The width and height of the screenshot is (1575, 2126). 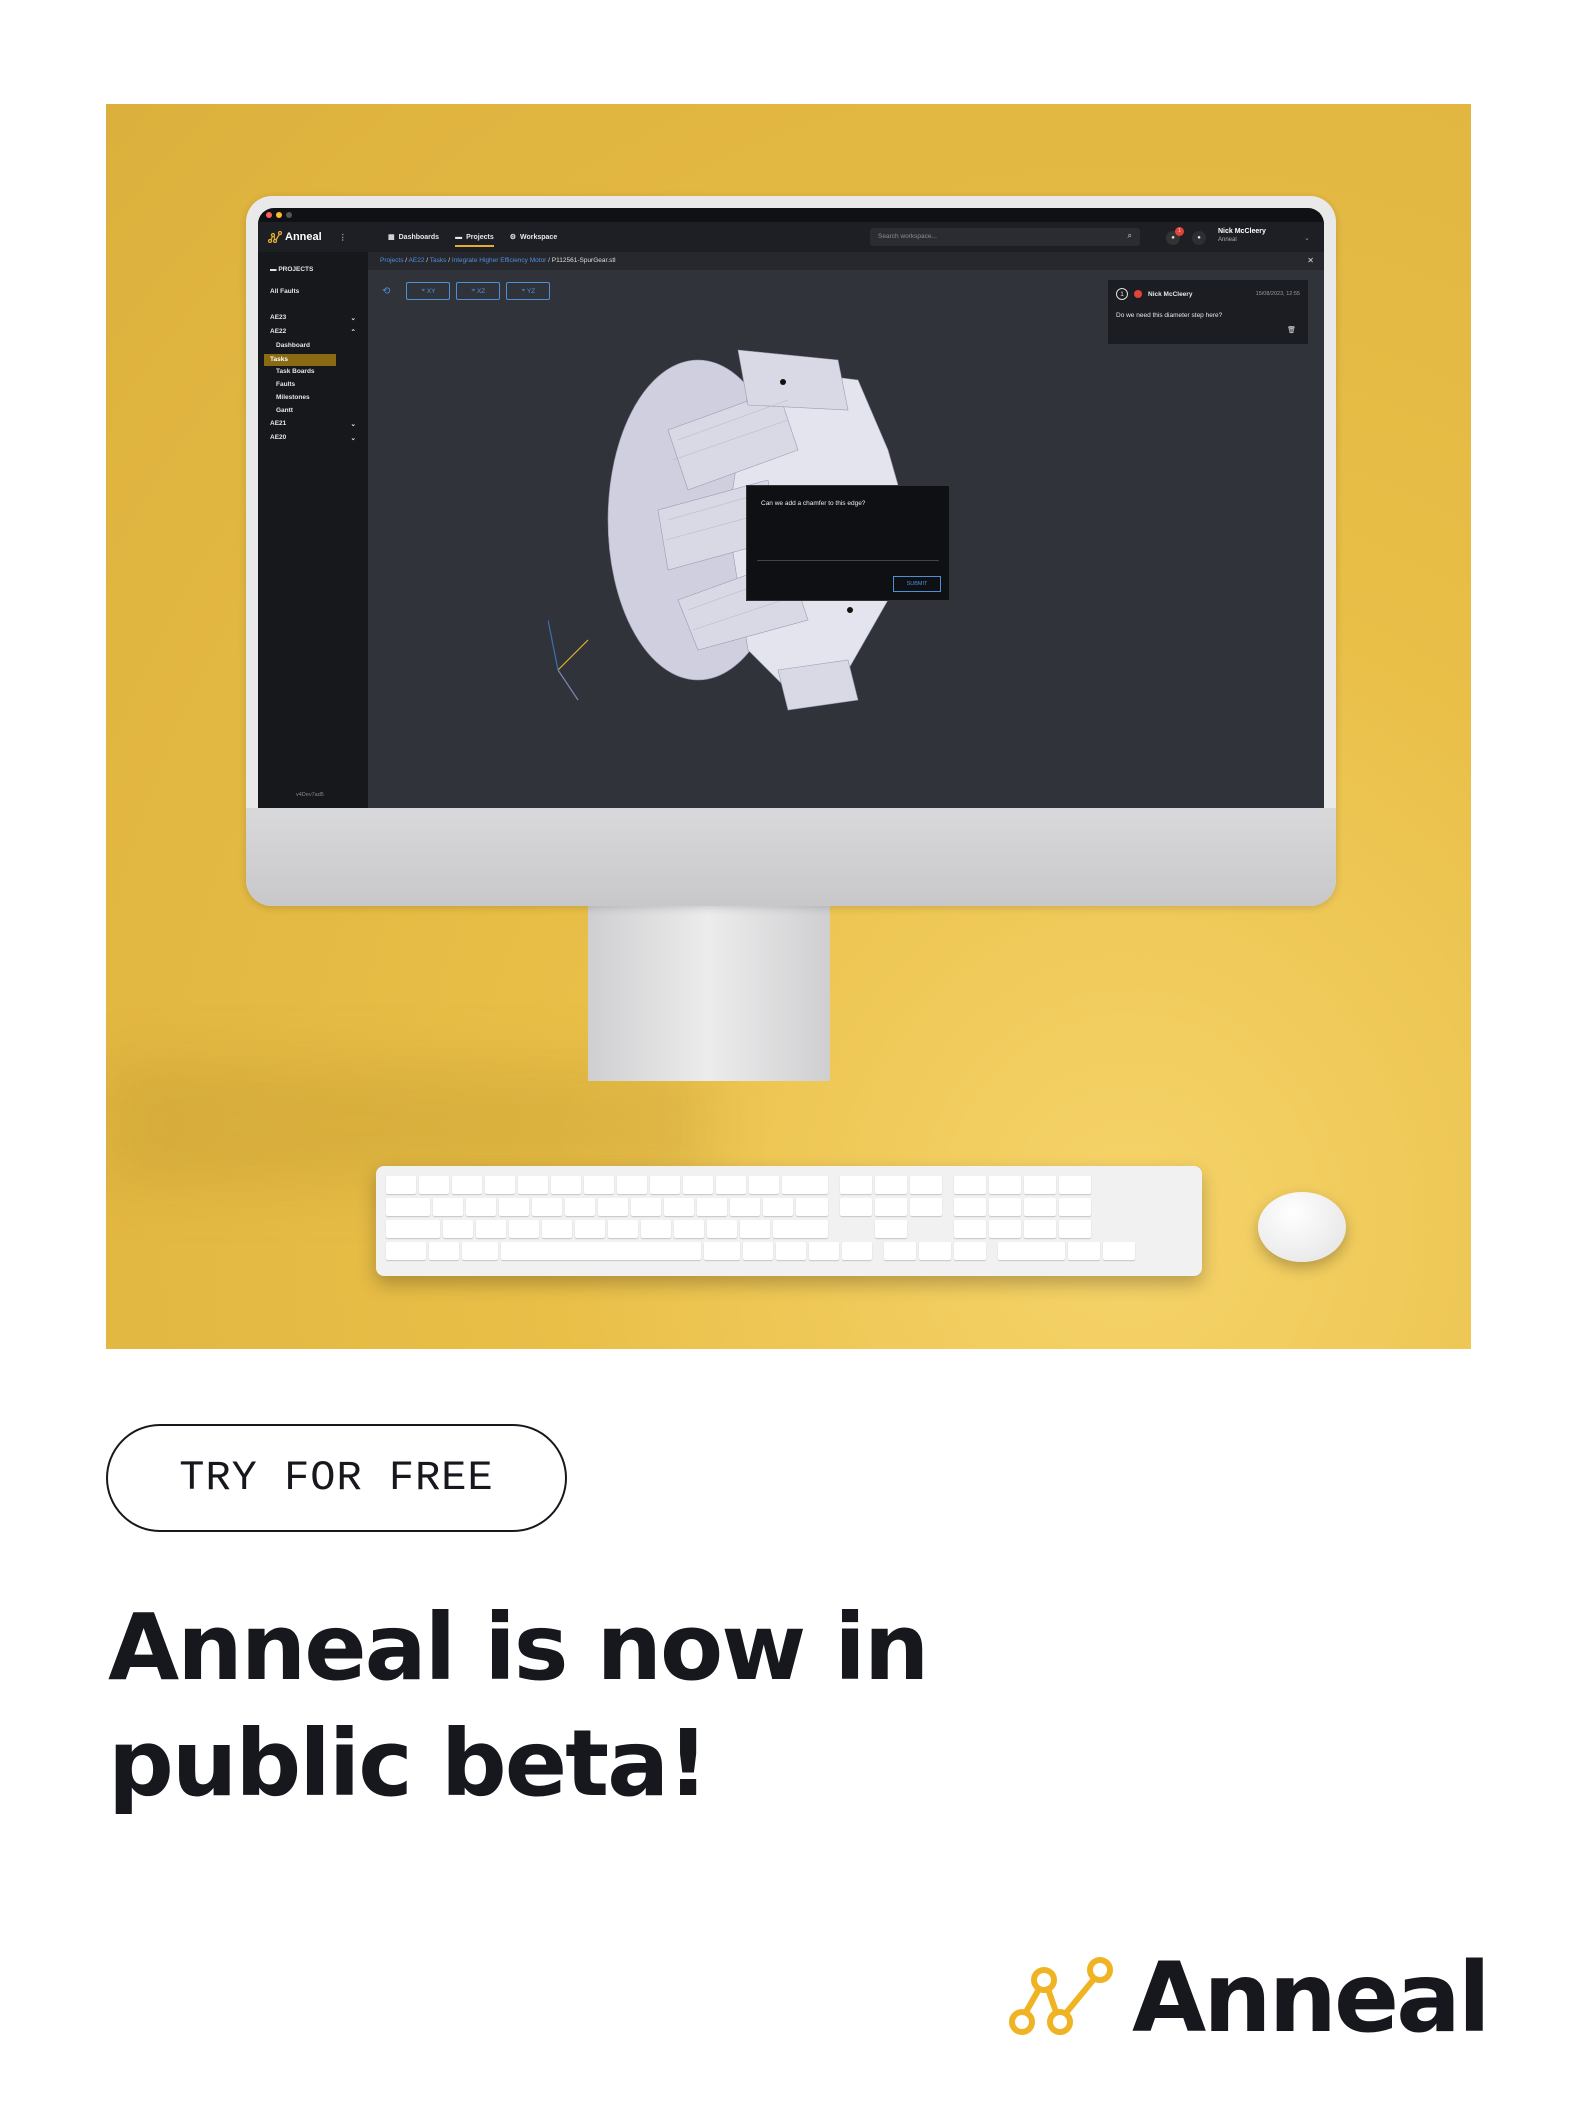 What do you see at coordinates (481, 291) in the screenshot?
I see `view-xz-label: XZ` at bounding box center [481, 291].